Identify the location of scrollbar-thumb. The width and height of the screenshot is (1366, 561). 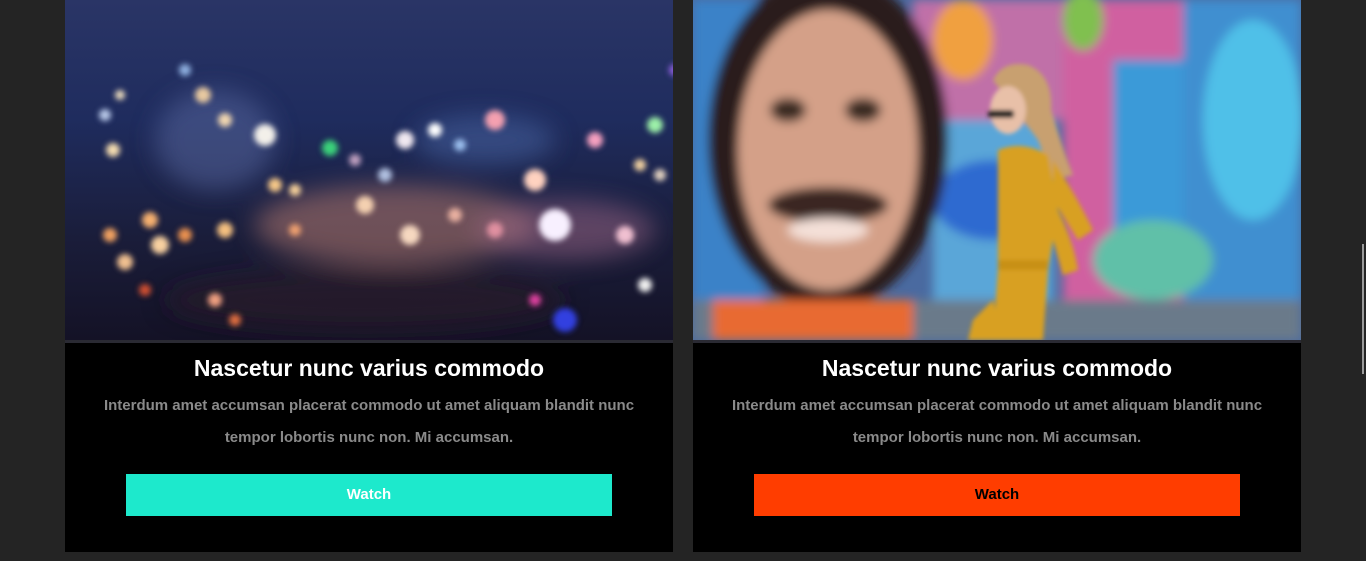
(1363, 309).